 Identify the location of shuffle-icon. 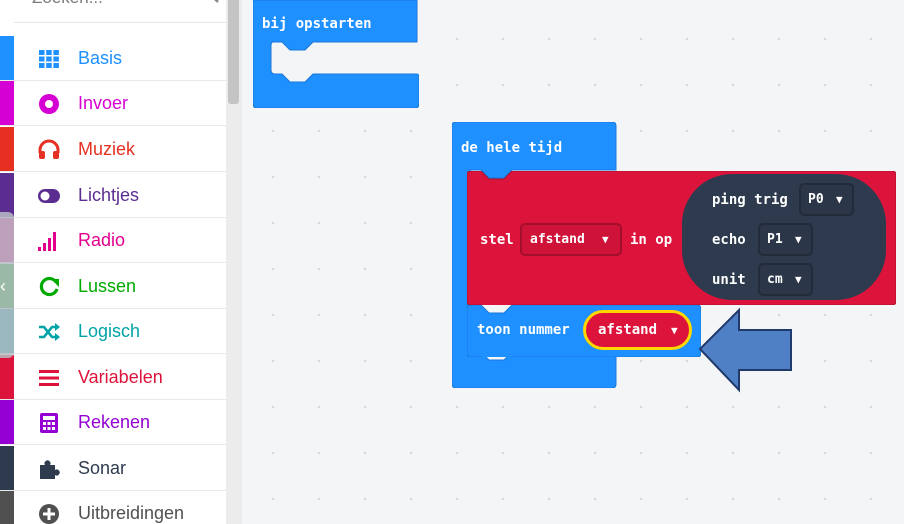
(49, 332).